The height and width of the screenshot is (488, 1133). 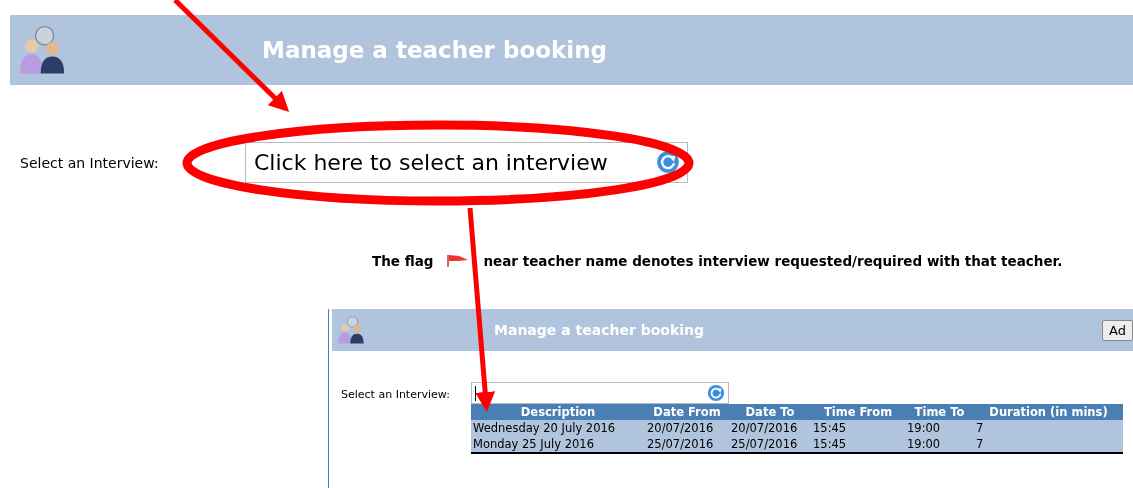 What do you see at coordinates (466, 162) in the screenshot?
I see `interview-select-field: Click here to select an interview` at bounding box center [466, 162].